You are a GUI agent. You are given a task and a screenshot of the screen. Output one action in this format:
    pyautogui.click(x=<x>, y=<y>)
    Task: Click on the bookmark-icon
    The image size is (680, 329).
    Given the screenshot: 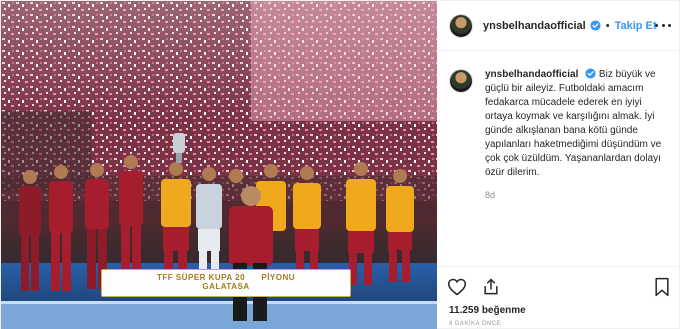 What is the action you would take?
    pyautogui.click(x=662, y=287)
    